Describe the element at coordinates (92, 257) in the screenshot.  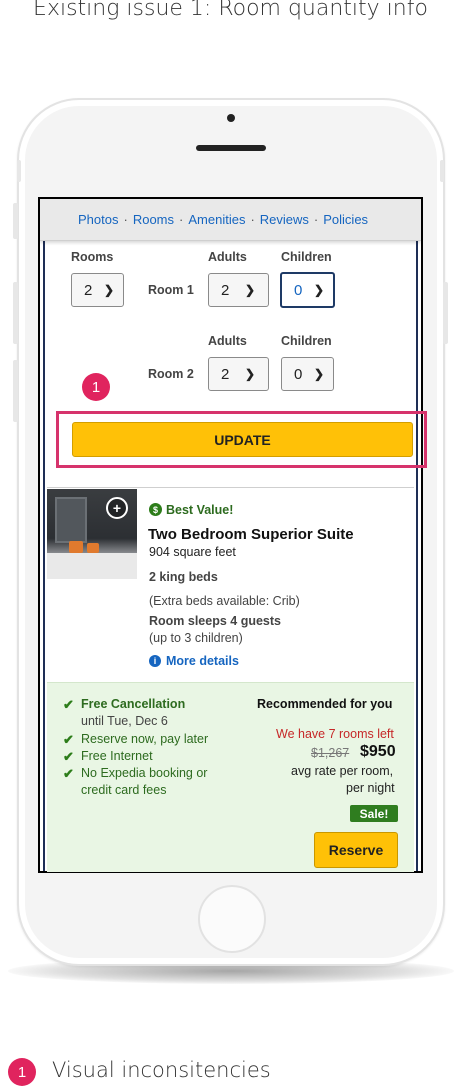
I see `rooms-label: Rooms` at that location.